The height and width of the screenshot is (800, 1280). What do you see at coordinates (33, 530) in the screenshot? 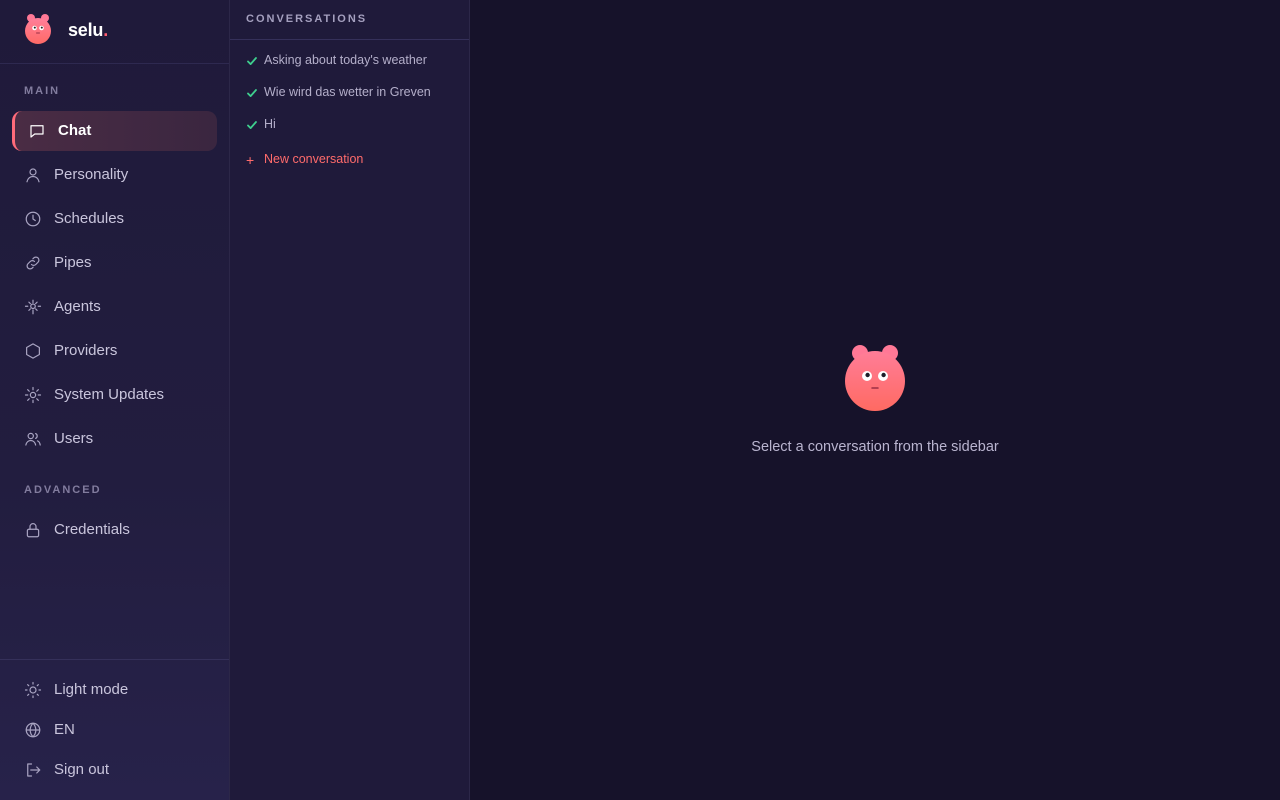
I see `lock-icon` at bounding box center [33, 530].